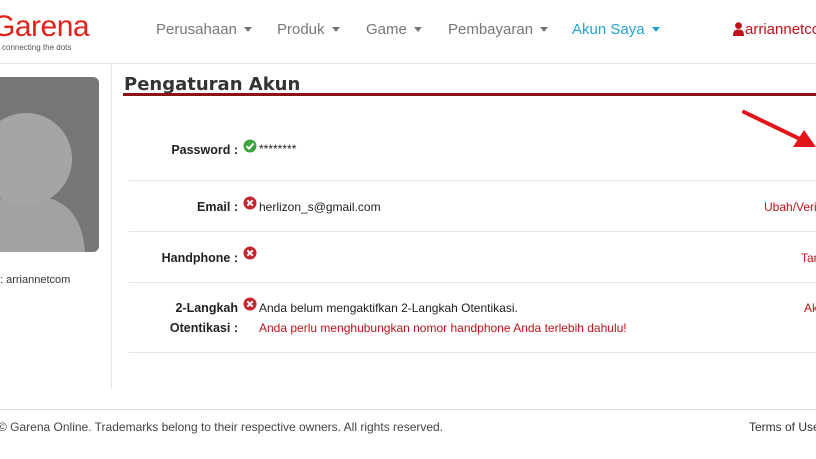  I want to click on check-icon, so click(250, 146).